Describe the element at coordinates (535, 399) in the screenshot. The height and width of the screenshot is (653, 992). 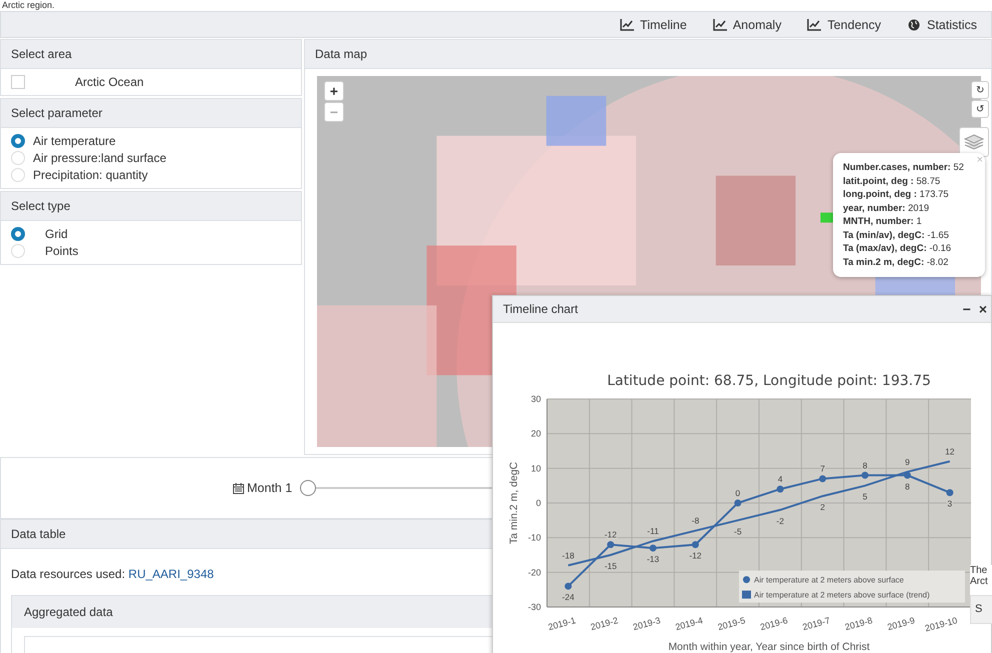
I see `y-tick-label: 30` at that location.